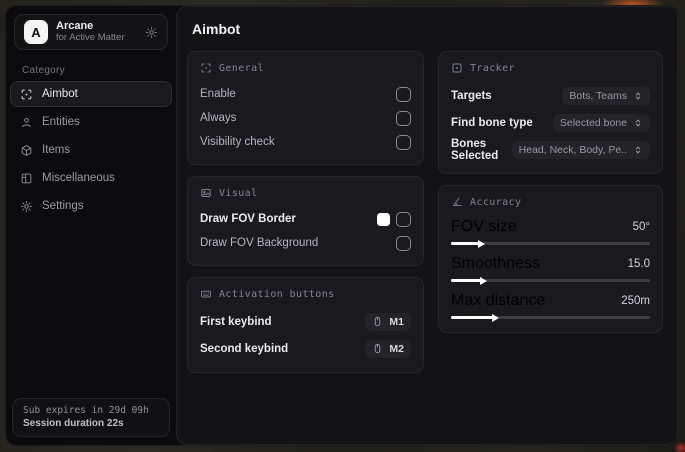 Image resolution: width=685 pixels, height=452 pixels. Describe the element at coordinates (56, 150) in the screenshot. I see `sidebar-item-label: Items` at that location.